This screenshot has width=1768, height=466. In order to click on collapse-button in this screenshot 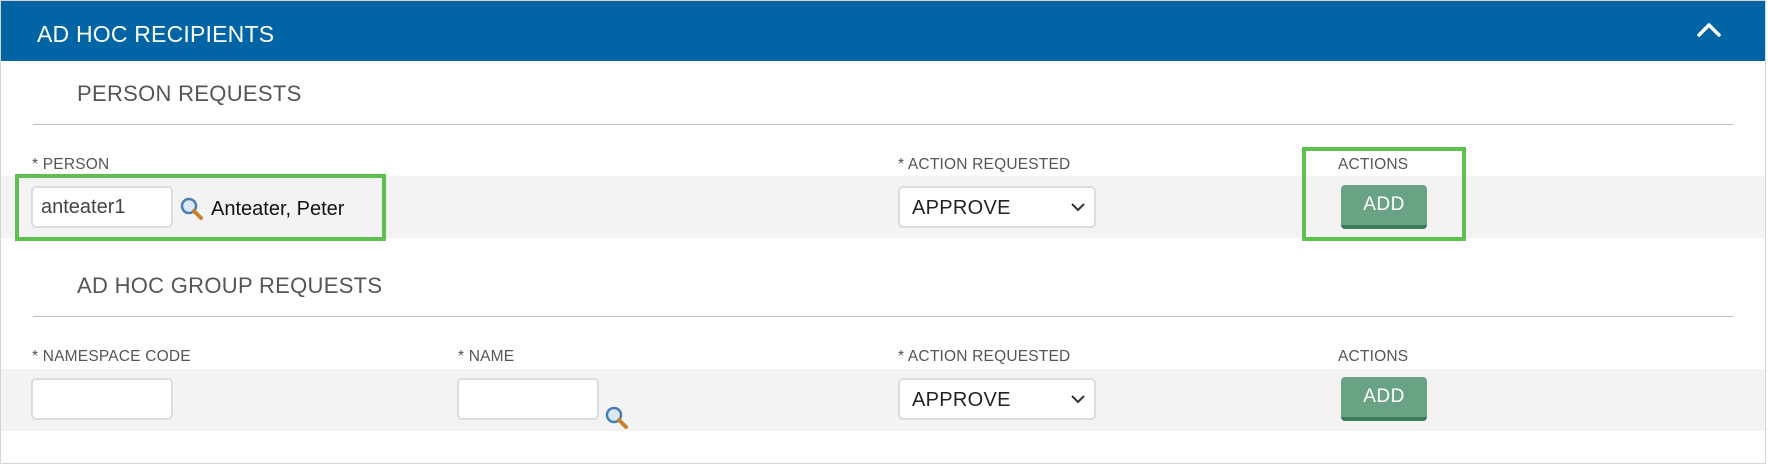, I will do `click(1709, 30)`.